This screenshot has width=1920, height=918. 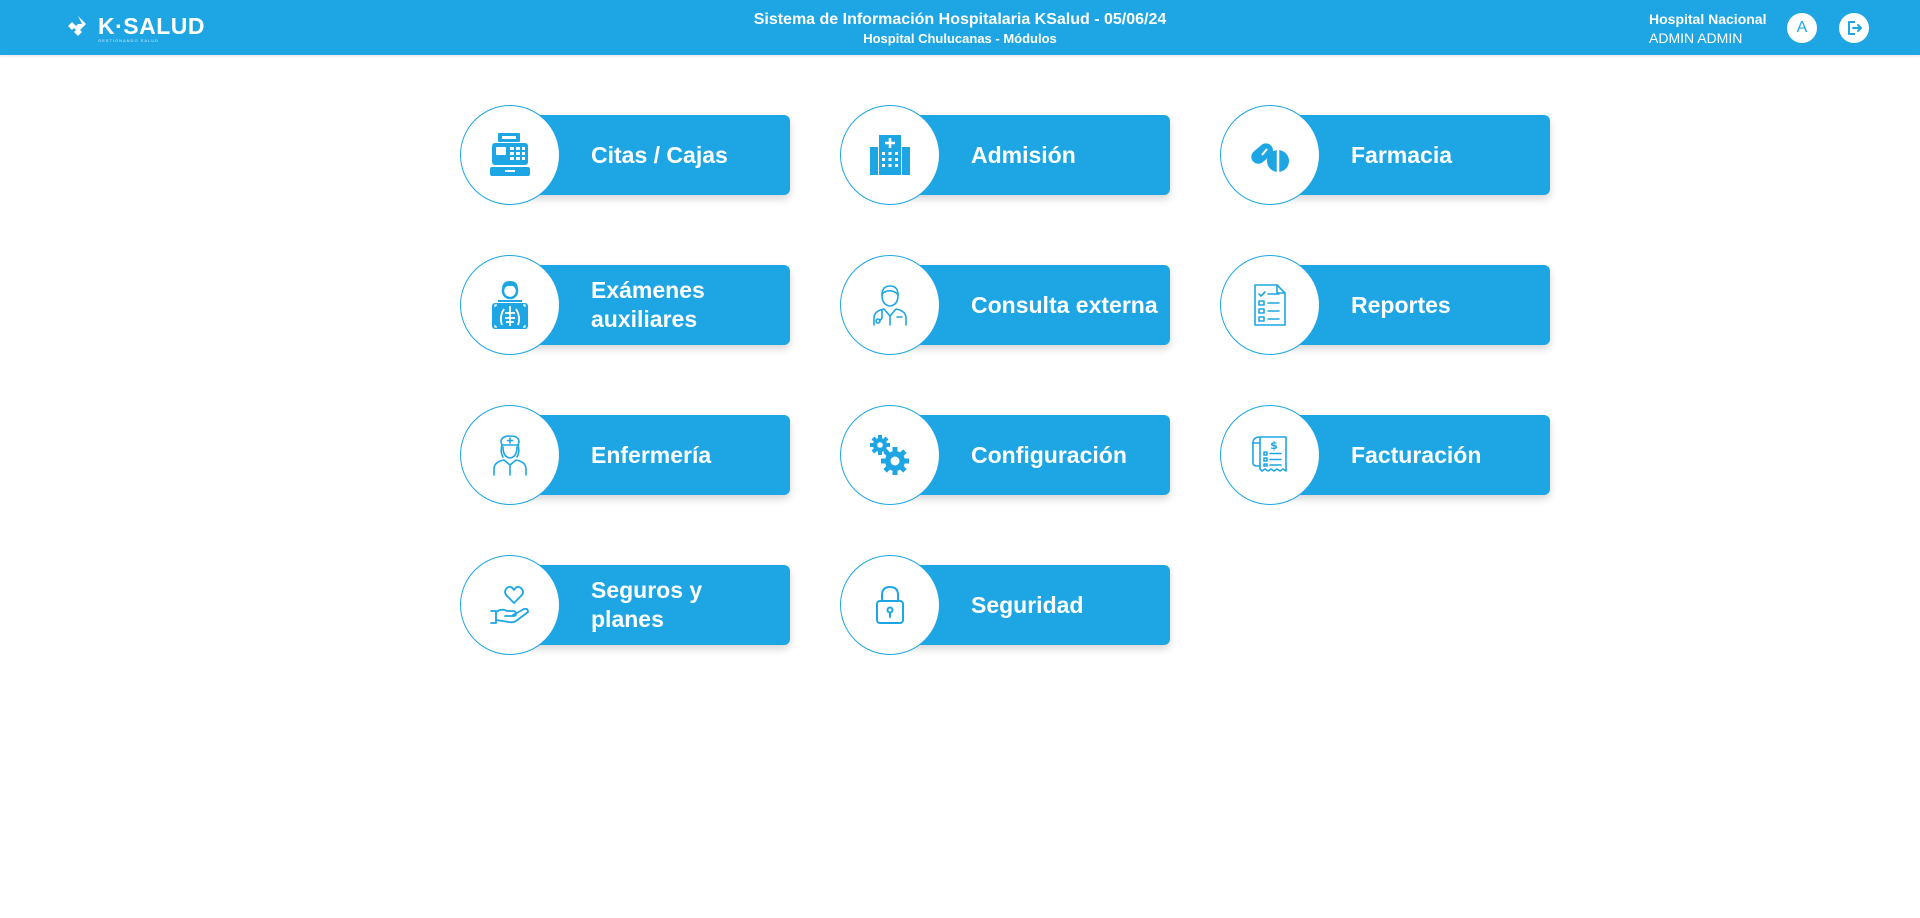 I want to click on module-label: Citas / Cajas, so click(x=659, y=154).